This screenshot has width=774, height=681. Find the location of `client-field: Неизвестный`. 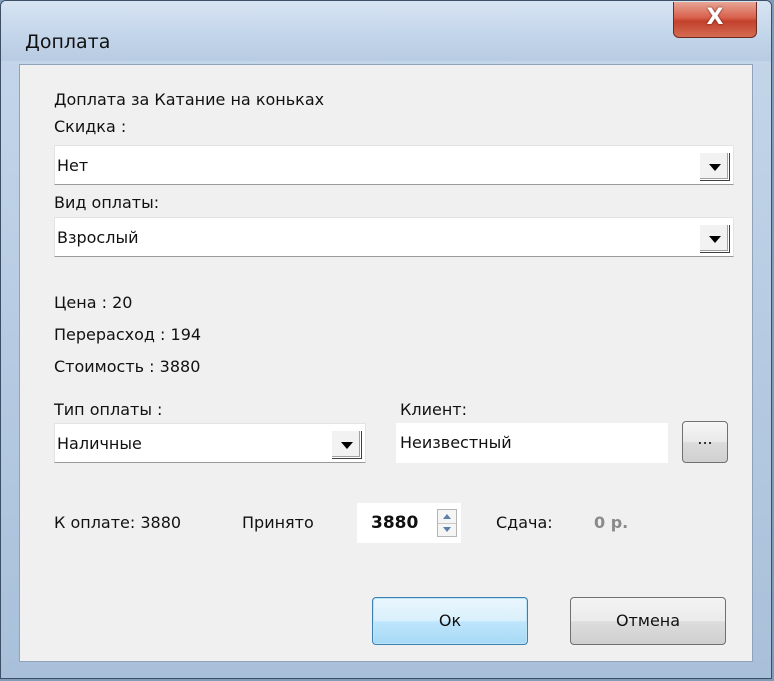

client-field: Неизвестный is located at coordinates (532, 443).